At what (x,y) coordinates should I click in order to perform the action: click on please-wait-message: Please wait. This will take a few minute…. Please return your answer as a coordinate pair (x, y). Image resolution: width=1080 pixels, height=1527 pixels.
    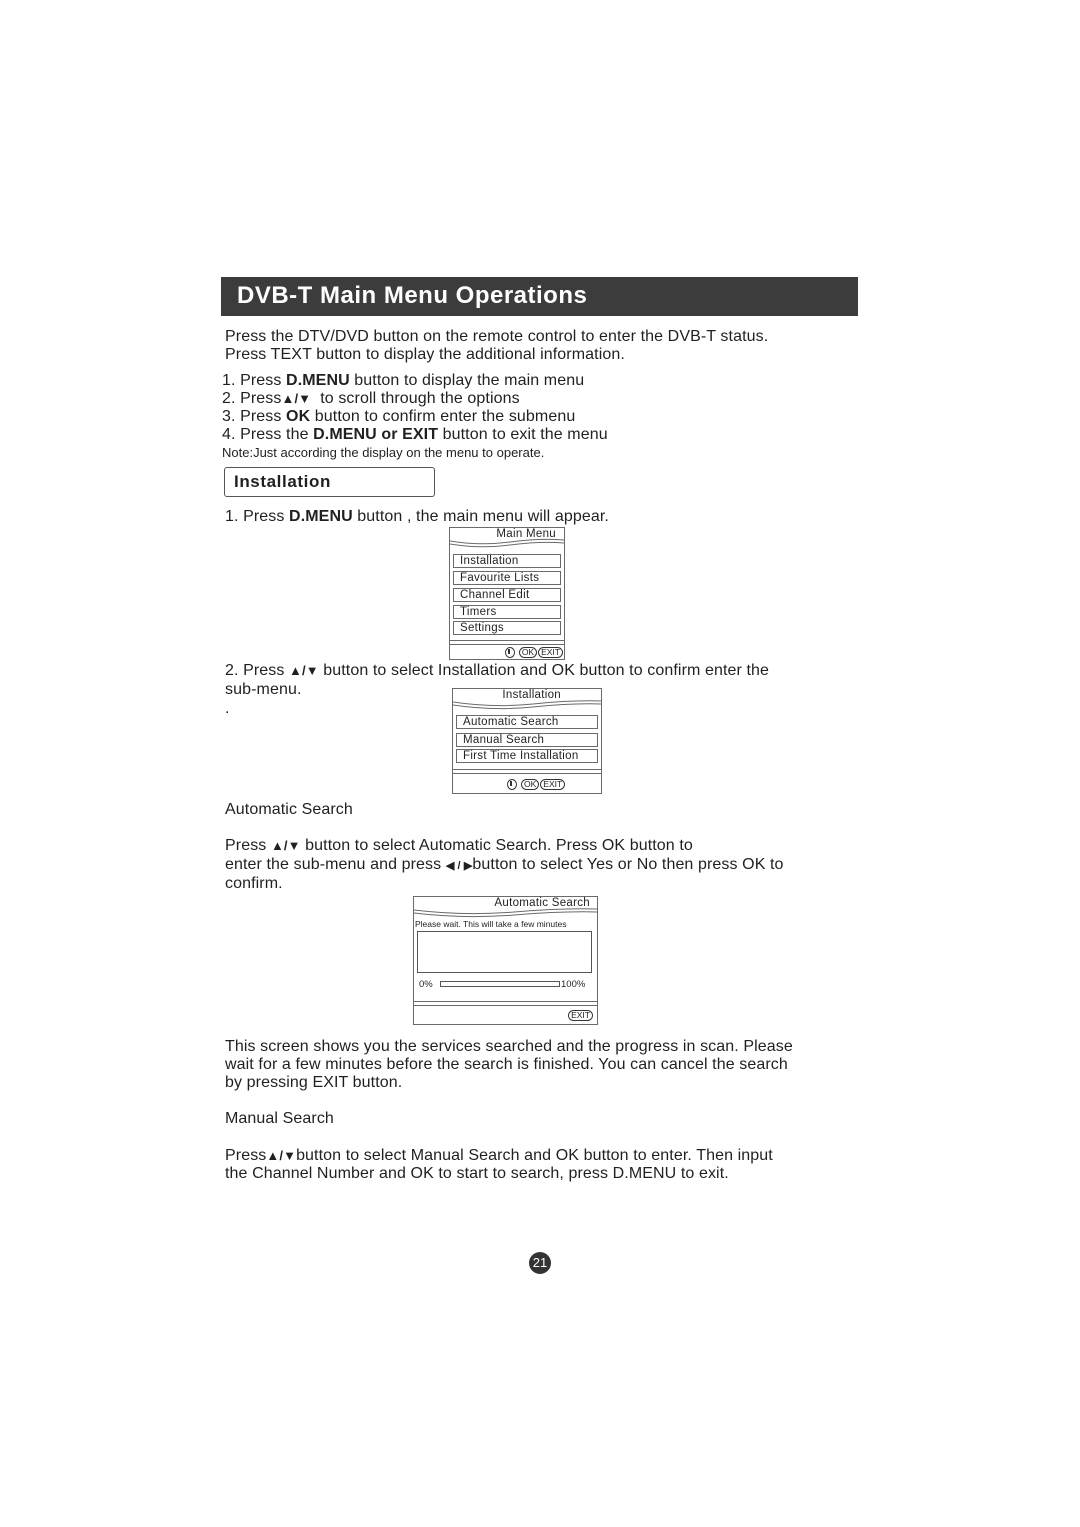
    Looking at the image, I should click on (491, 924).